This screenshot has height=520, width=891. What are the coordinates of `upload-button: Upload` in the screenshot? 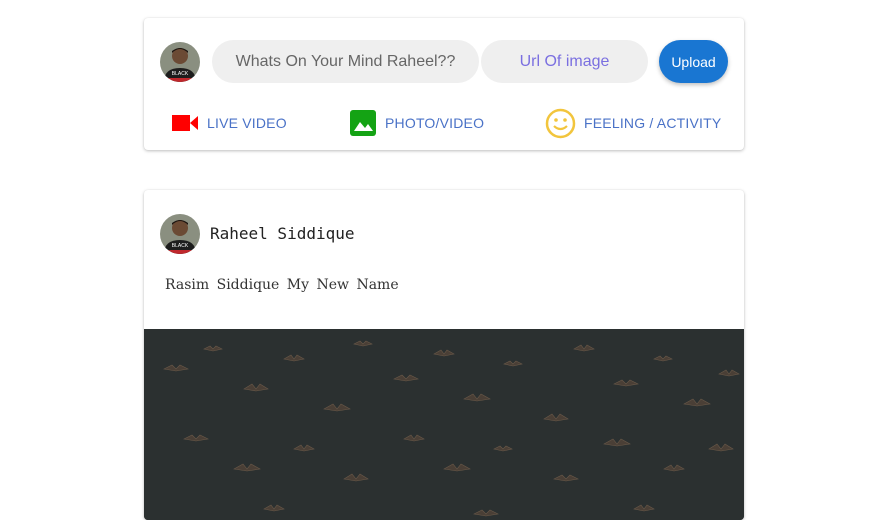 It's located at (693, 61).